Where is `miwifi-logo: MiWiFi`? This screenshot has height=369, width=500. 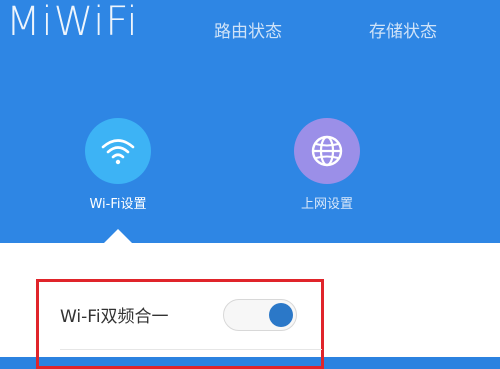
miwifi-logo: MiWiFi is located at coordinates (72, 22).